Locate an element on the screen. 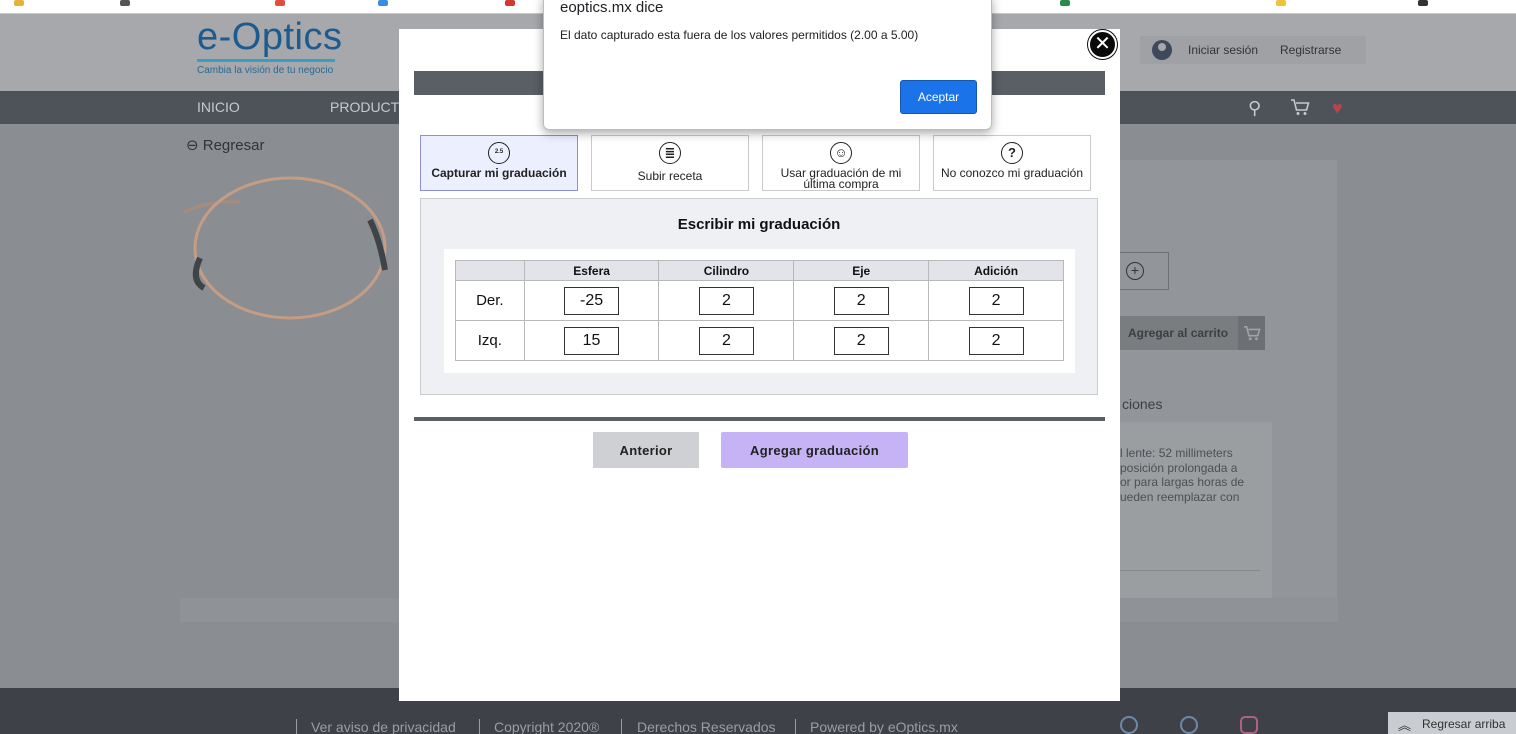  site-logo: e-Optics Cambia la visión de tu negocio is located at coordinates (269, 46).